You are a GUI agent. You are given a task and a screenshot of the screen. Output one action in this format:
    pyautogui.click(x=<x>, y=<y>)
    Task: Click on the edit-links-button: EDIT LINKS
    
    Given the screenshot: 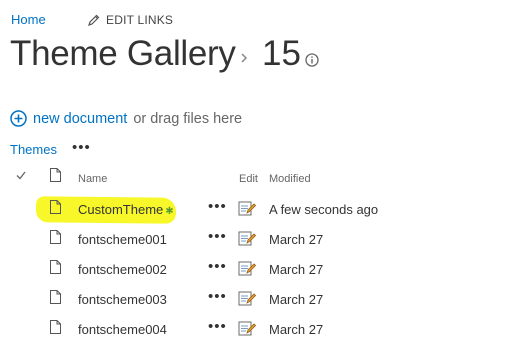 What is the action you would take?
    pyautogui.click(x=130, y=20)
    